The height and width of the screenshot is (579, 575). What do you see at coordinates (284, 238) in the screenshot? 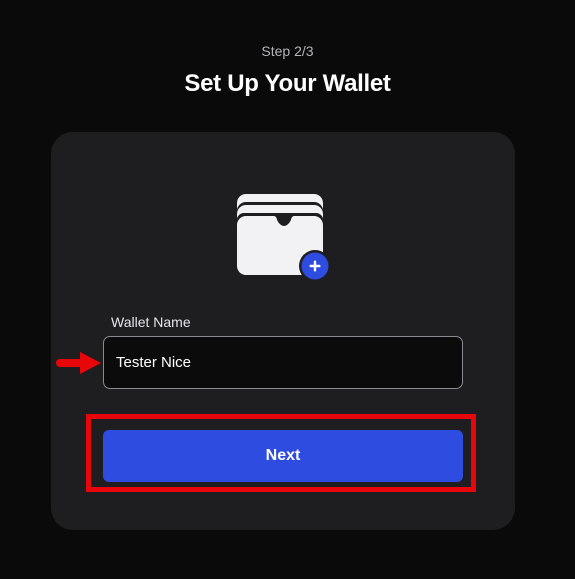
I see `wallet-add-icon` at bounding box center [284, 238].